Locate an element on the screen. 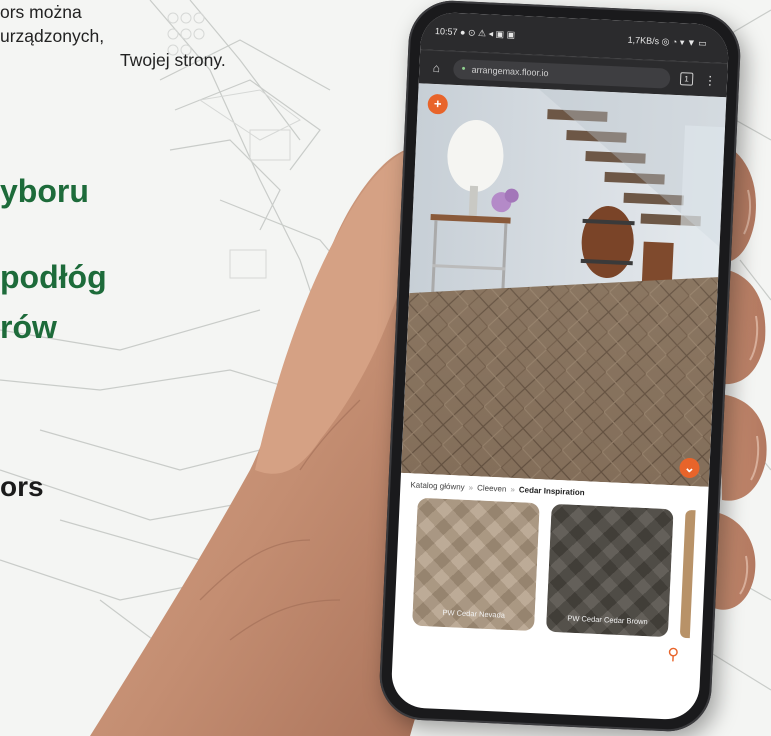 This screenshot has width=771, height=736. product-tiles: PW Cedar Nevada PW Cedar Cedar Brown is located at coordinates (551, 567).